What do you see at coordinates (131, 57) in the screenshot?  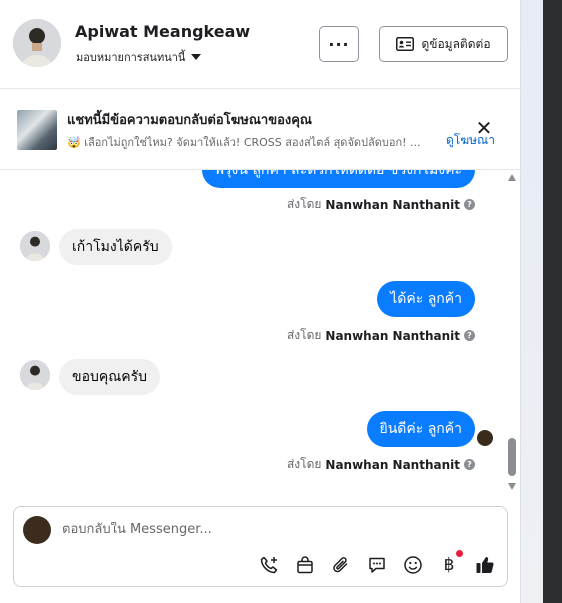 I see `assign-conversation-label: มอบหมายการสนทนานี้` at bounding box center [131, 57].